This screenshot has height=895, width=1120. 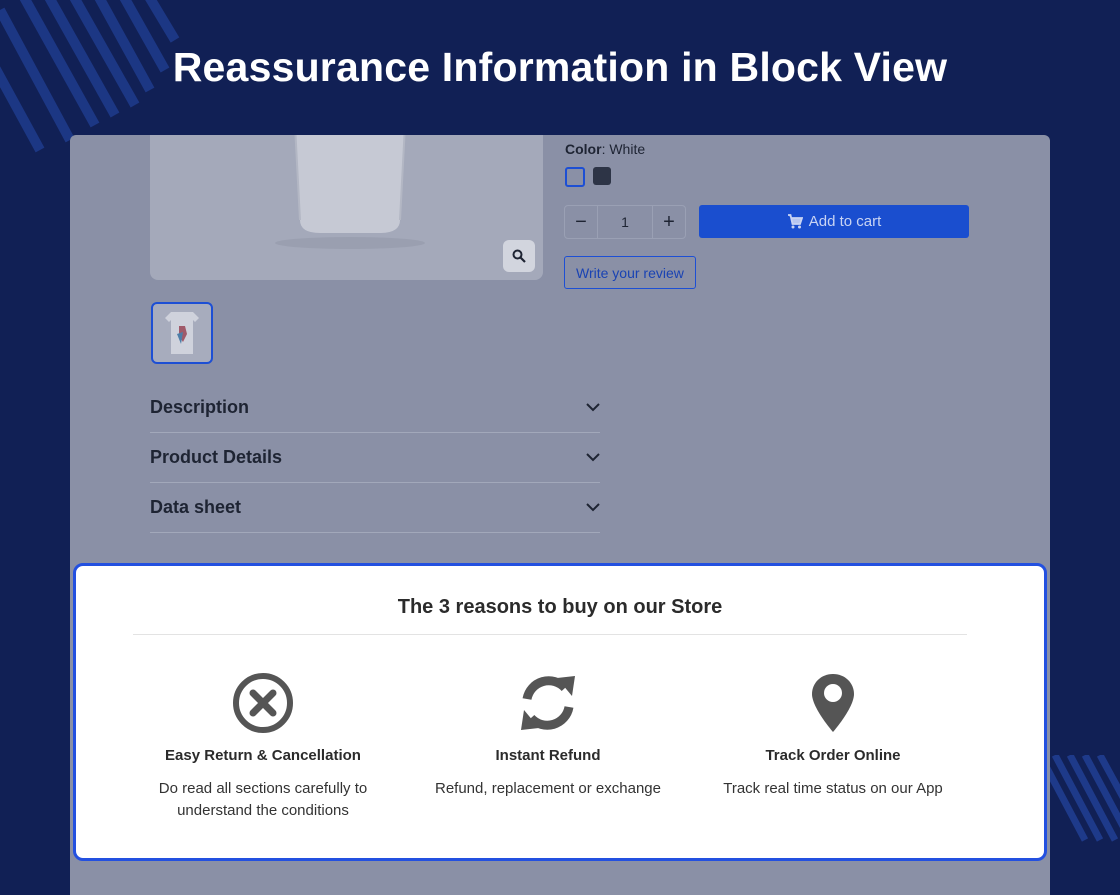 I want to click on divider, so click(x=550, y=634).